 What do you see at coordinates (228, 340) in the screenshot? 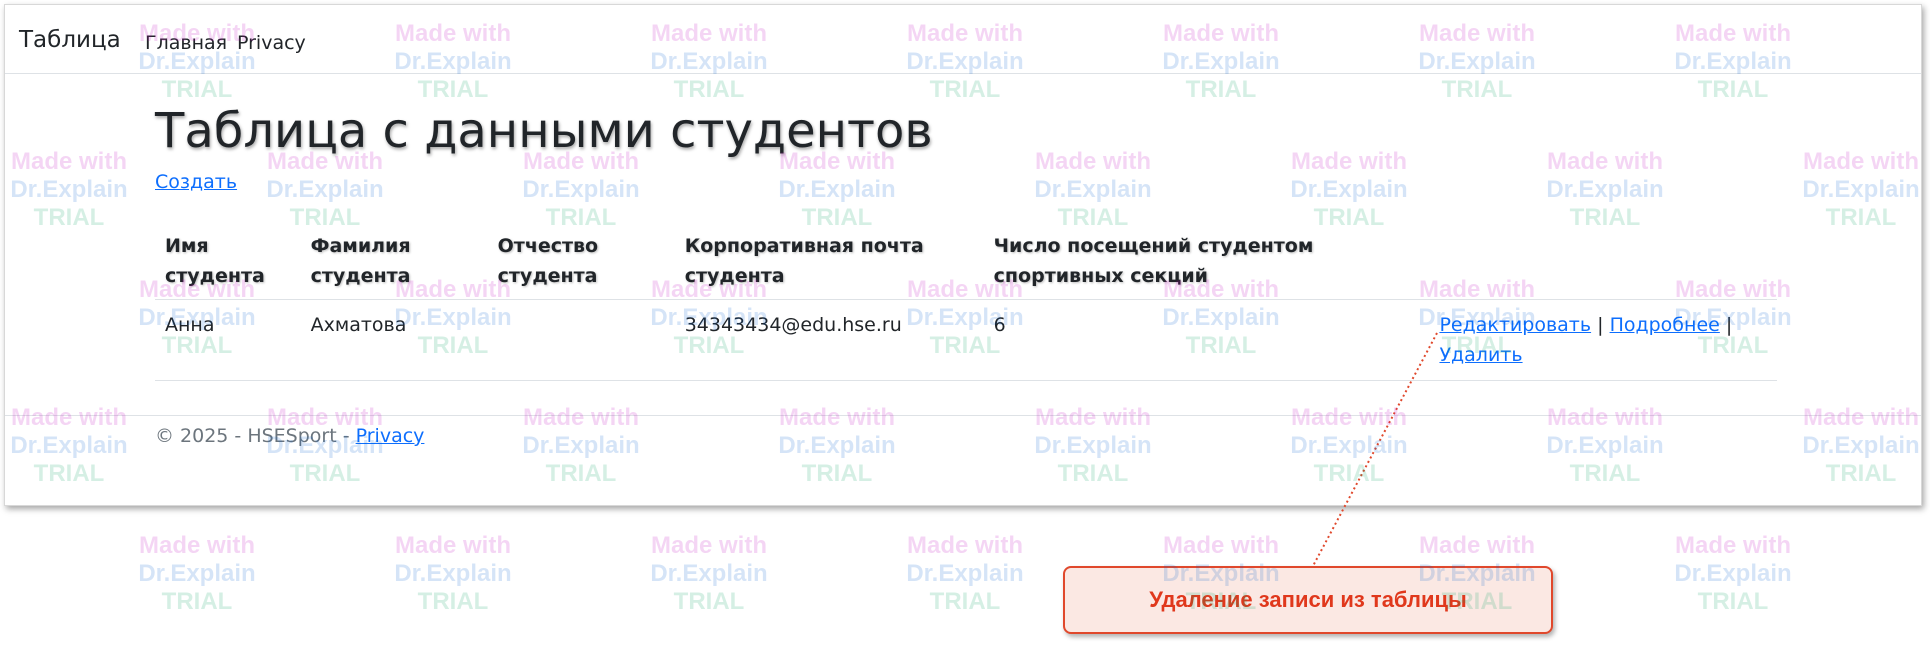
I see `cell-first-name: Анна` at bounding box center [228, 340].